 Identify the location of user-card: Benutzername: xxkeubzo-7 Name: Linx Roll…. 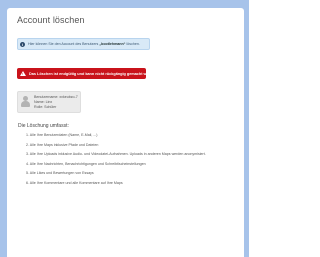
(49, 102).